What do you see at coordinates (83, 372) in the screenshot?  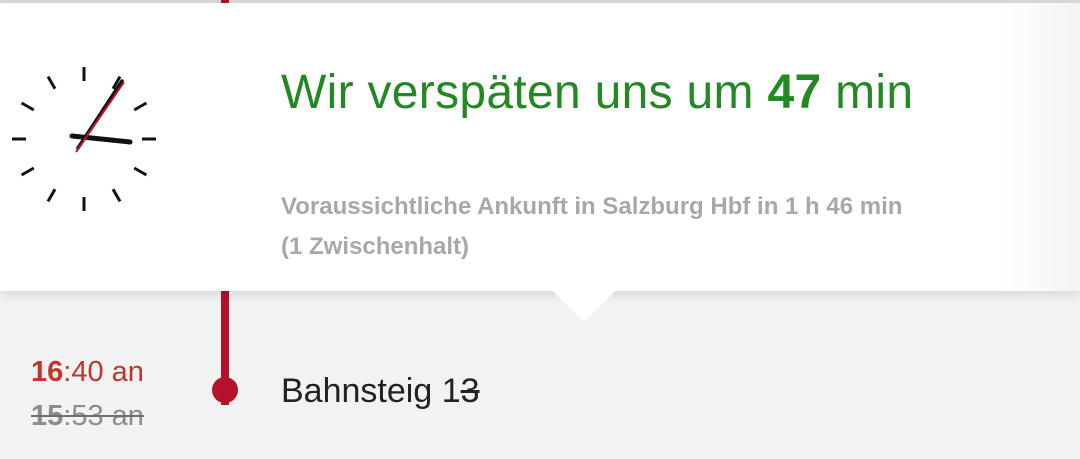 I see `new-arrival-minutes: :40` at bounding box center [83, 372].